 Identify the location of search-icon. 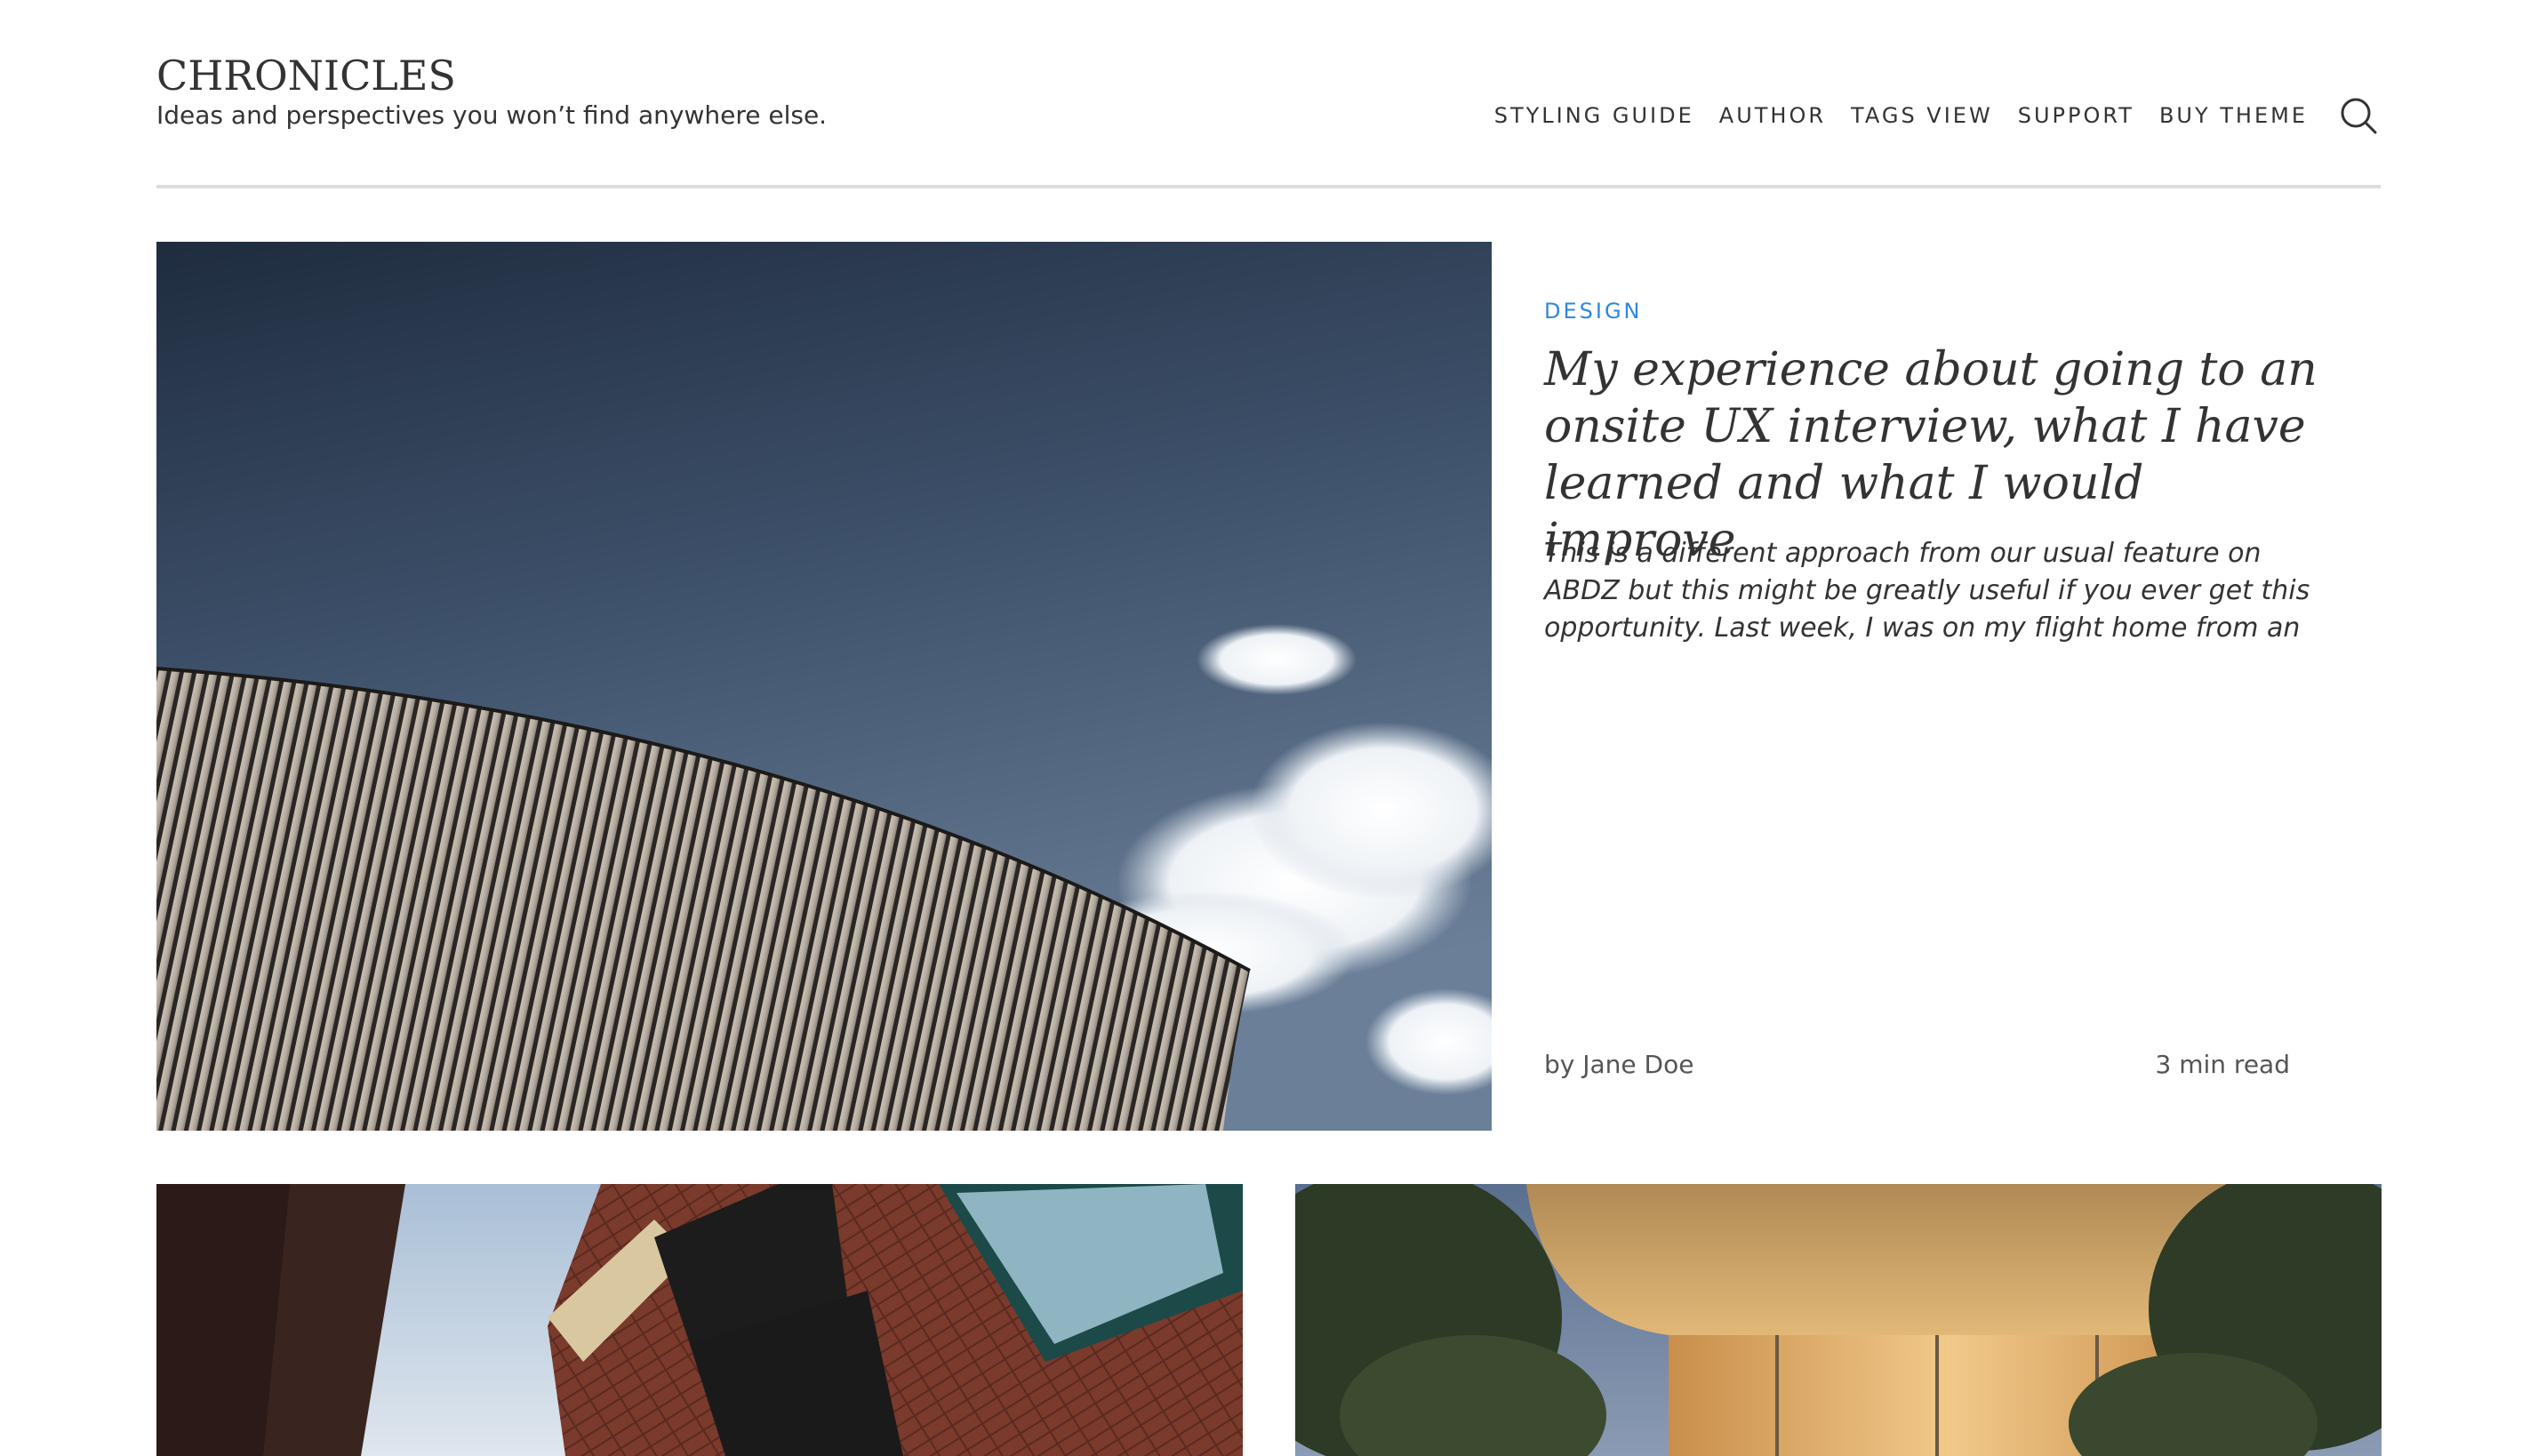
(2359, 116).